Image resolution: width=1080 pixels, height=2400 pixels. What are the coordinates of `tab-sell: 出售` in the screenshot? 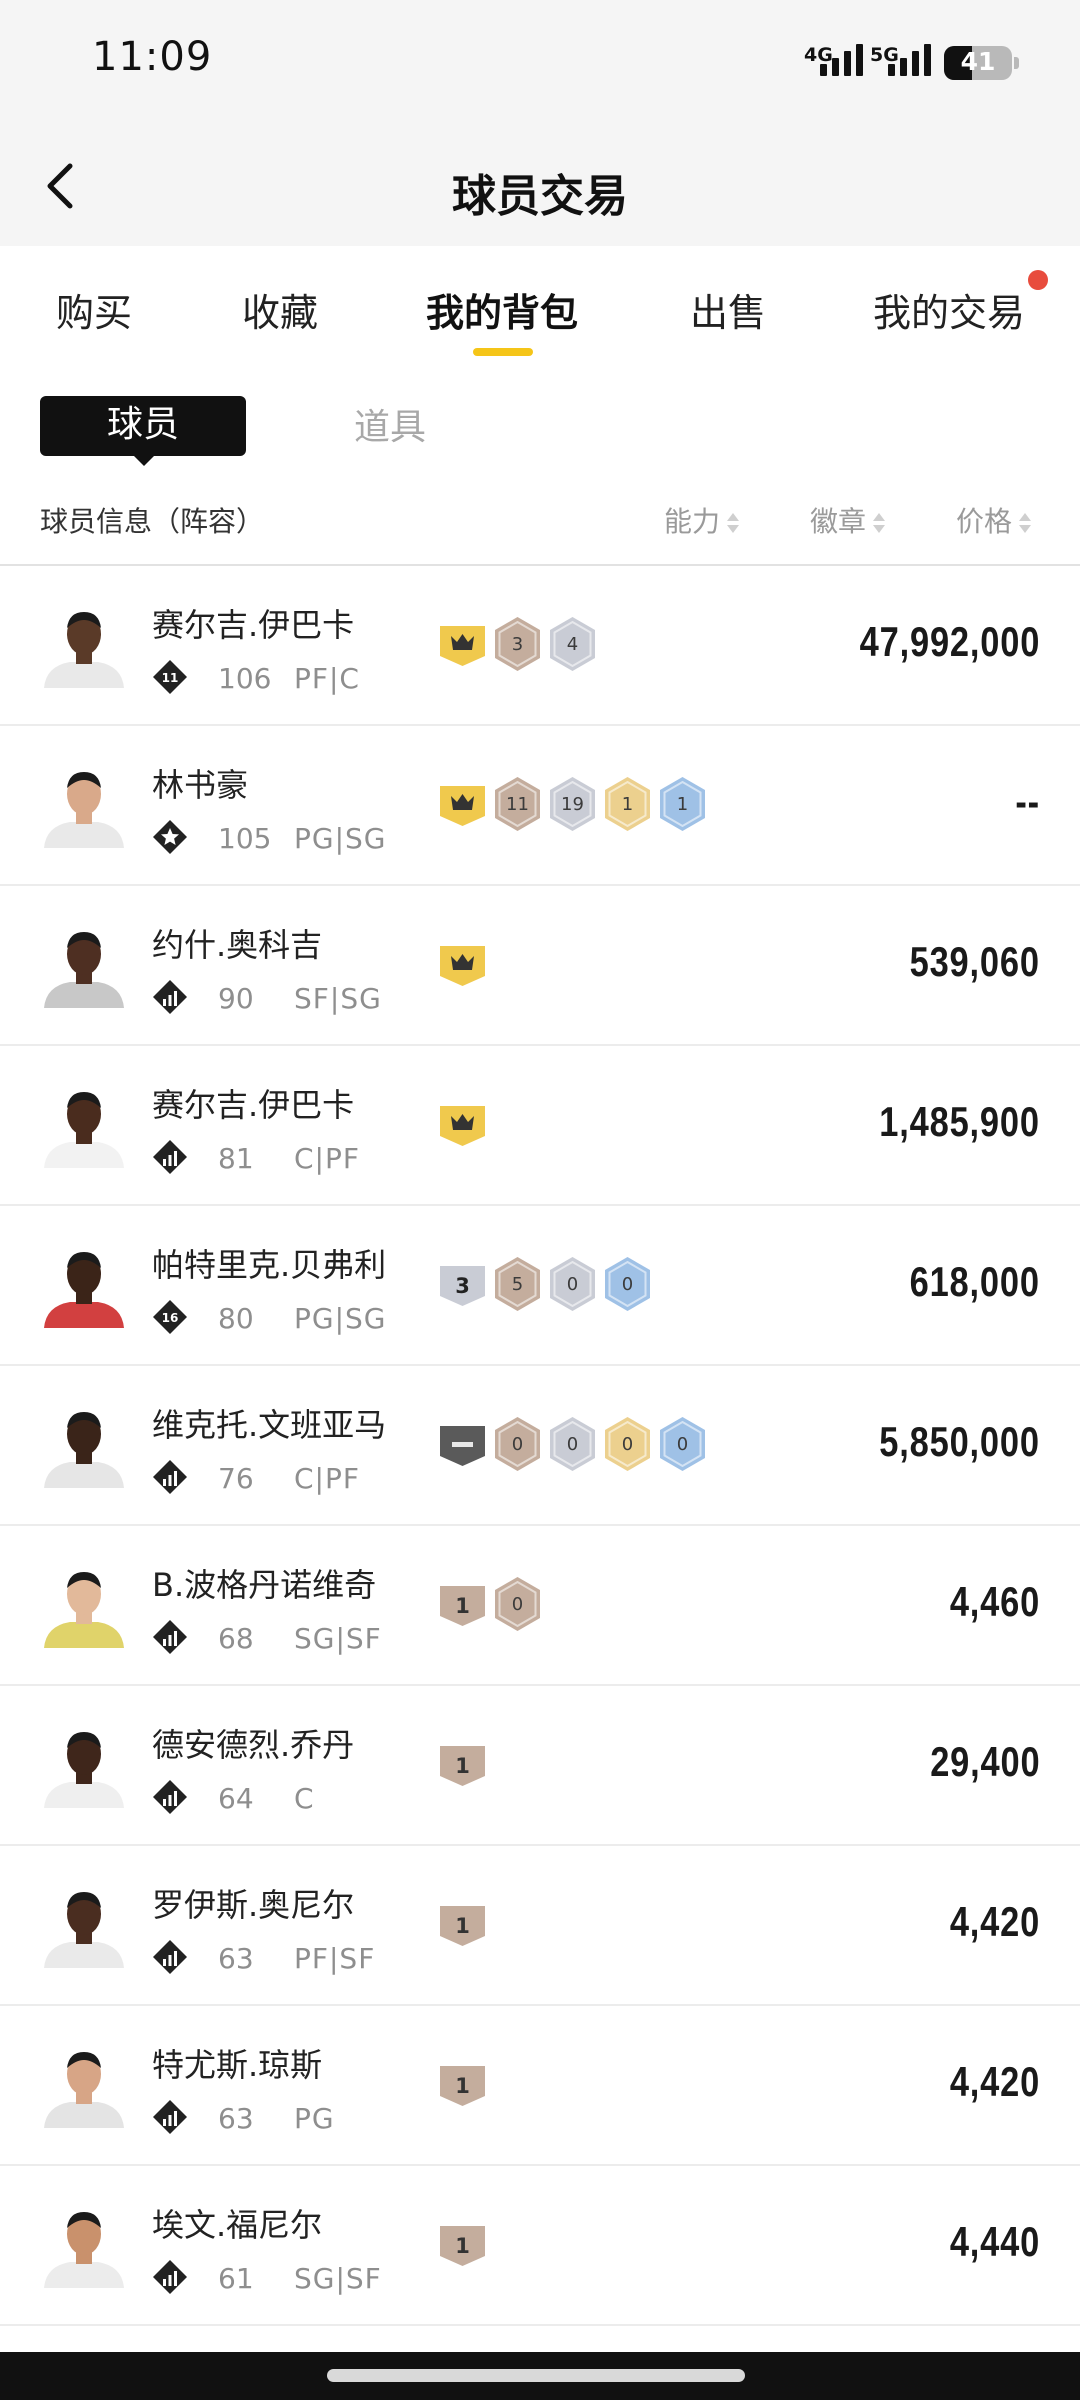 It's located at (728, 309).